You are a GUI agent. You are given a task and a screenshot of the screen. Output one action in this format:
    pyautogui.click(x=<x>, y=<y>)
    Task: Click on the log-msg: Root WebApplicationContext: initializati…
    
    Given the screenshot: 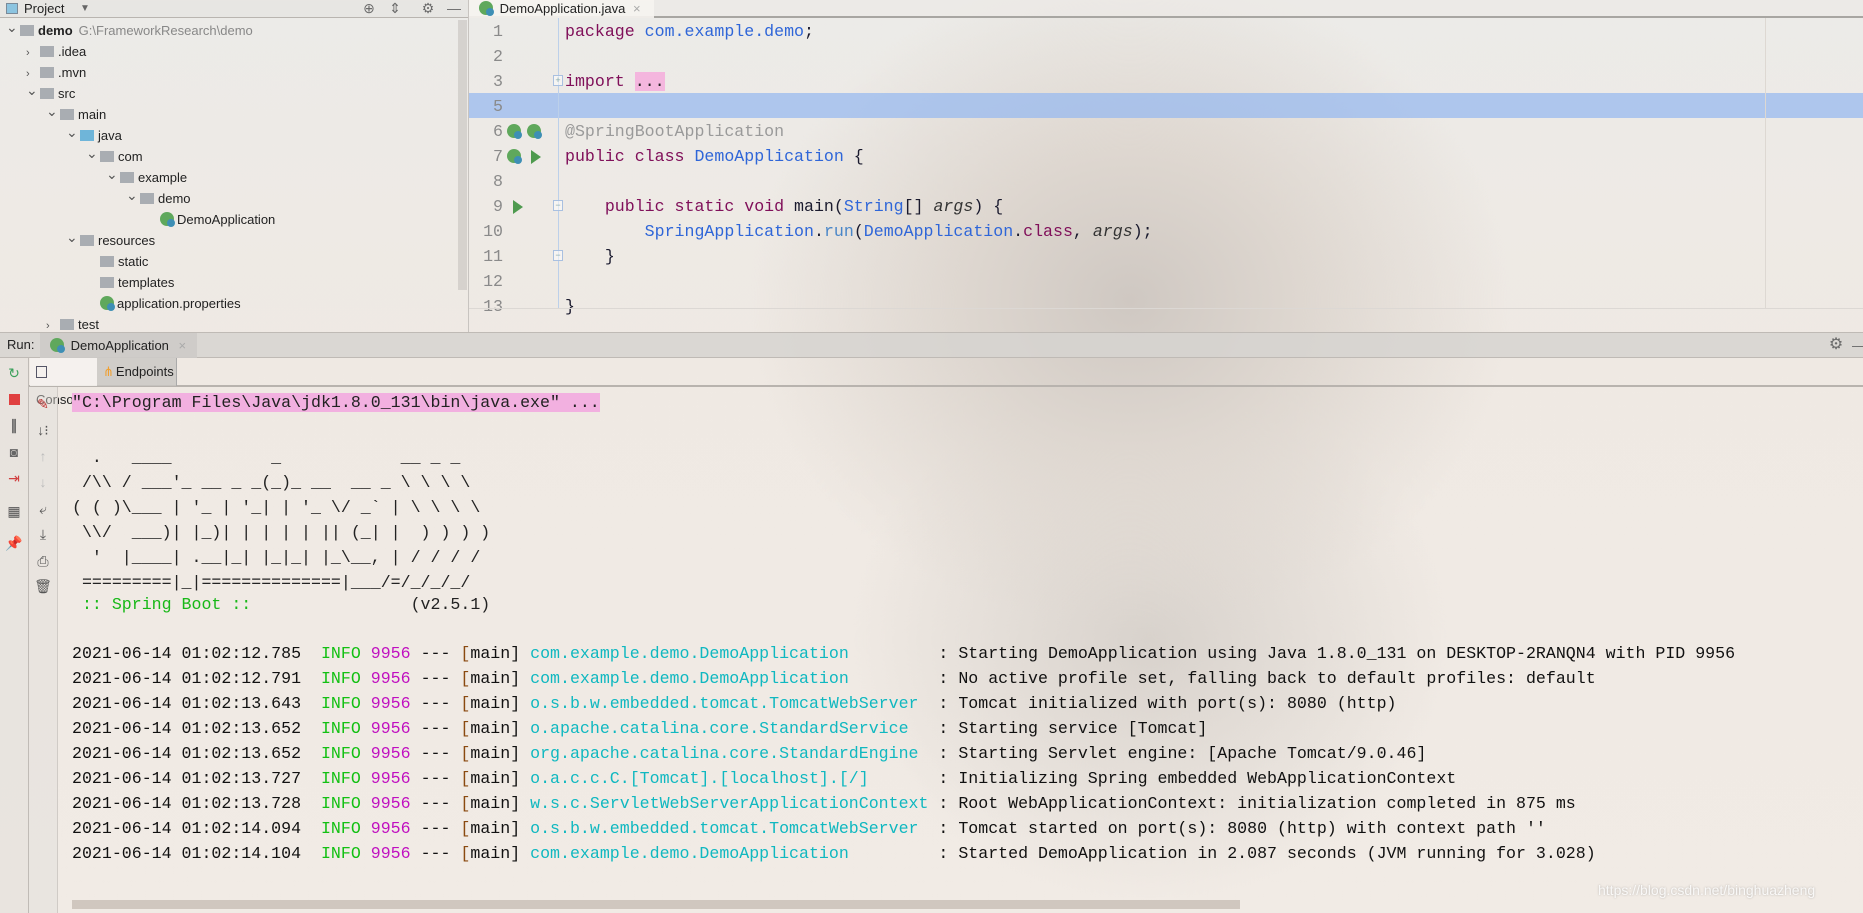 What is the action you would take?
    pyautogui.click(x=1267, y=803)
    